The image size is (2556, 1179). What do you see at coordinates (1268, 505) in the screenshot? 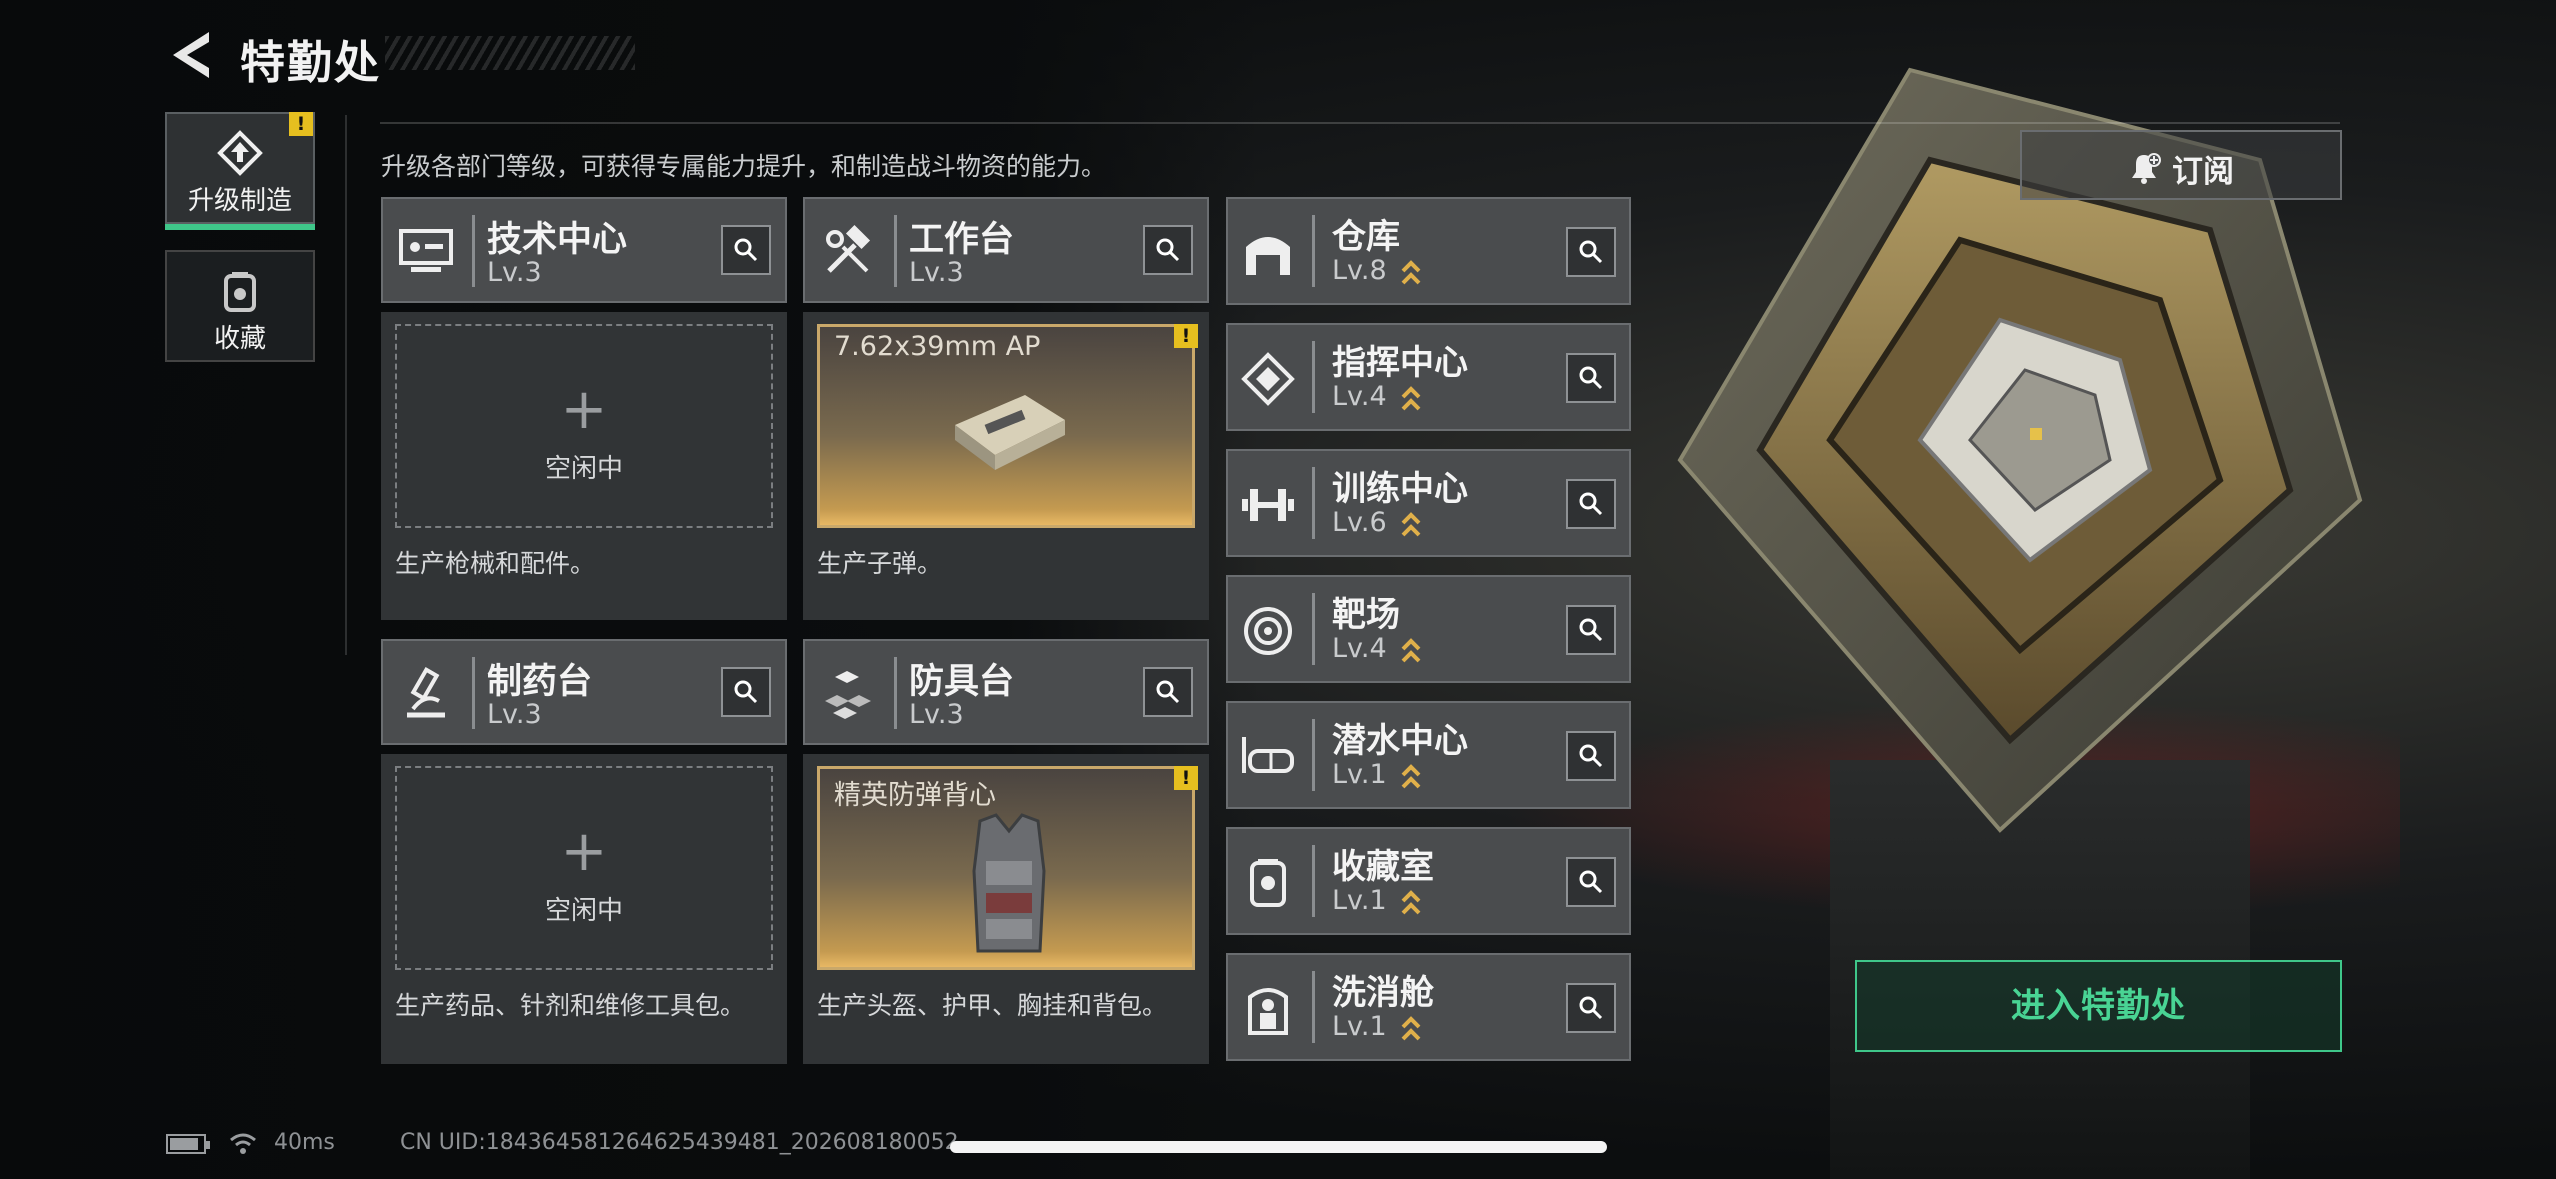
I see `training-center-icon` at bounding box center [1268, 505].